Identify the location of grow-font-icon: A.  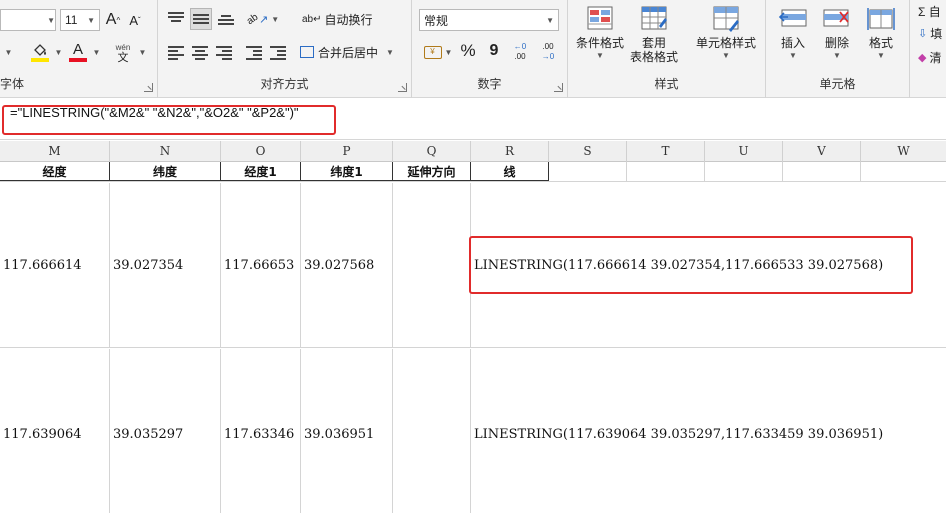
(111, 19).